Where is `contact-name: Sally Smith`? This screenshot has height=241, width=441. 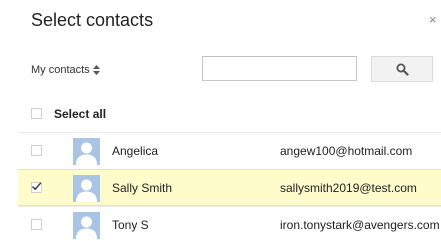 contact-name: Sally Smith is located at coordinates (142, 188).